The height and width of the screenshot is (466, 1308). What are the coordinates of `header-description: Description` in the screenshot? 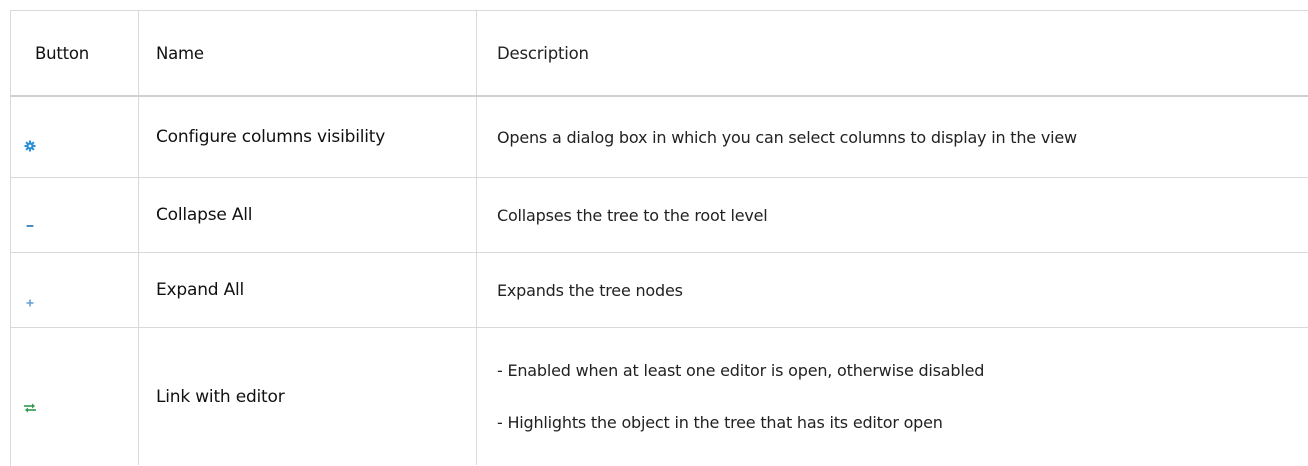 It's located at (543, 53).